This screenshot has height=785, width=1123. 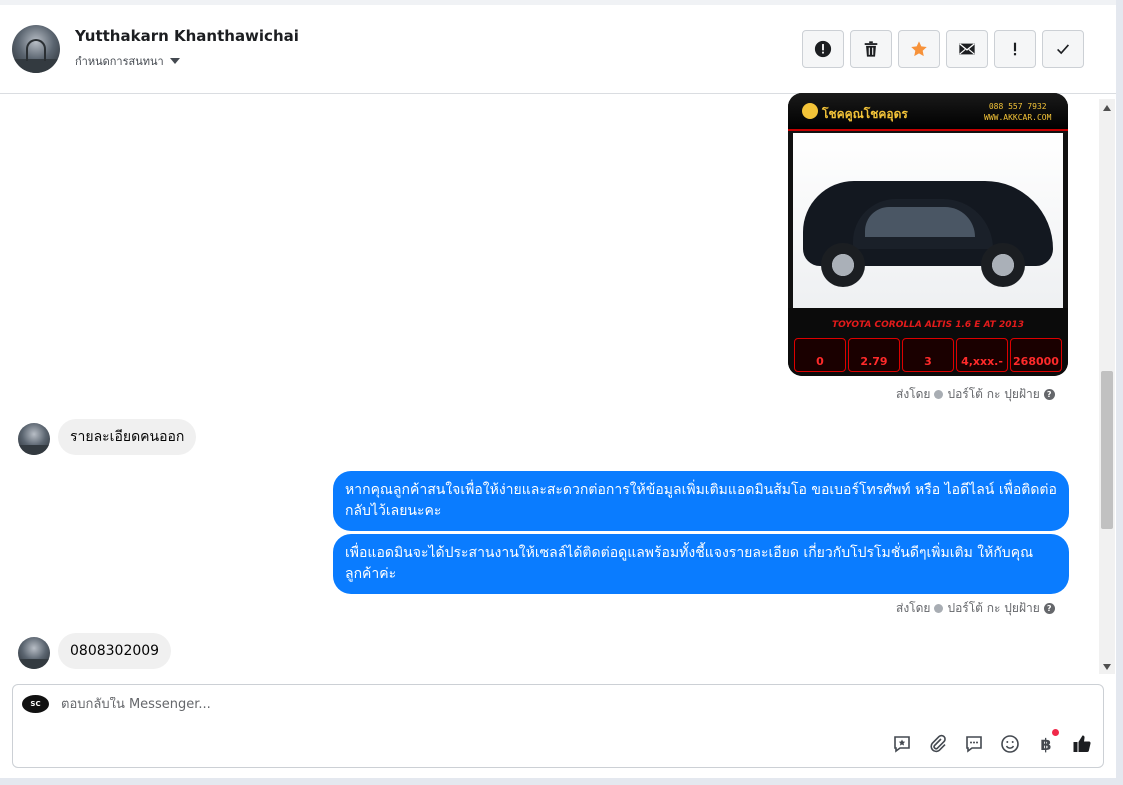 I want to click on checkmark-icon, so click(x=1063, y=49).